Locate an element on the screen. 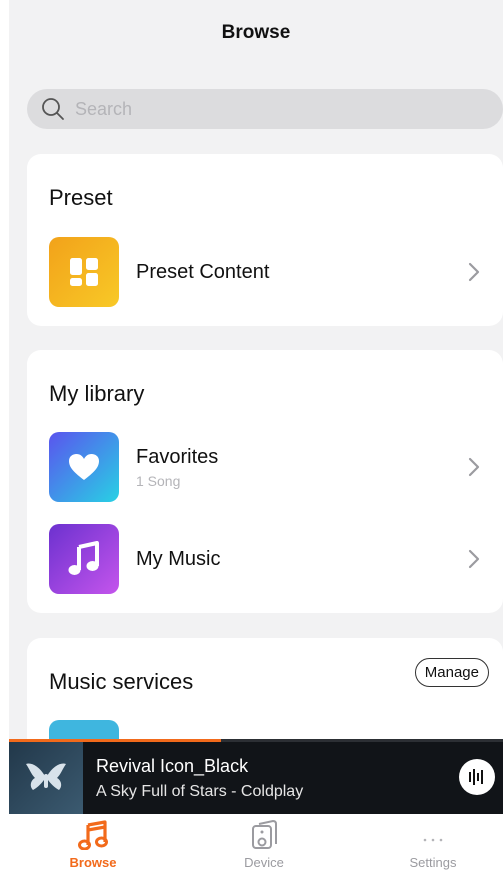  more-dots-icon is located at coordinates (433, 840).